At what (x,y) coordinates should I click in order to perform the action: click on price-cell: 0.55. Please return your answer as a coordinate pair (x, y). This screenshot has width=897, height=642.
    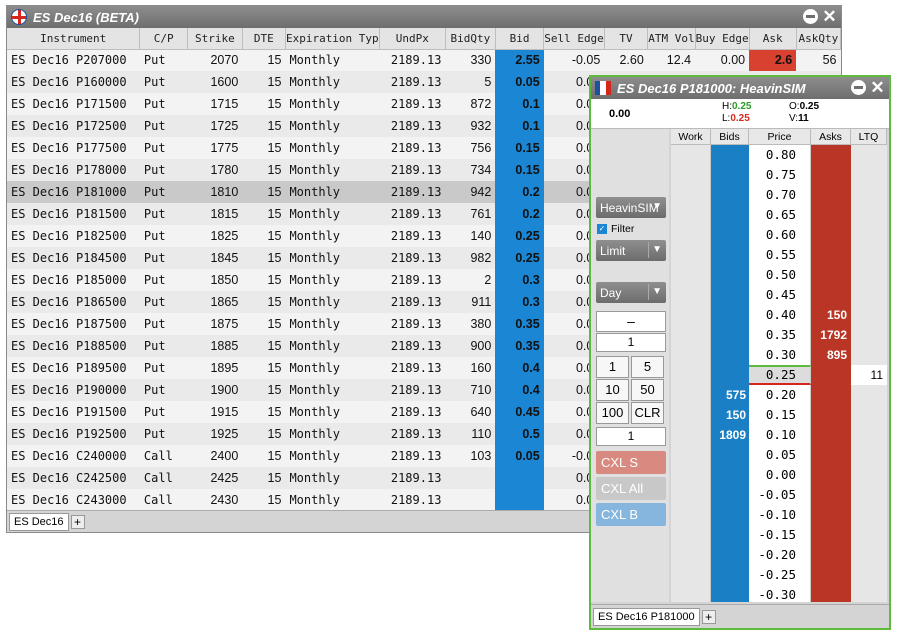
    Looking at the image, I should click on (780, 255).